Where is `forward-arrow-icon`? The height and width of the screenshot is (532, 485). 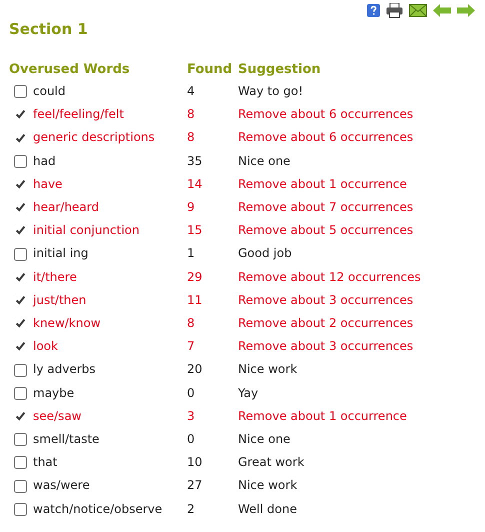
forward-arrow-icon is located at coordinates (466, 10).